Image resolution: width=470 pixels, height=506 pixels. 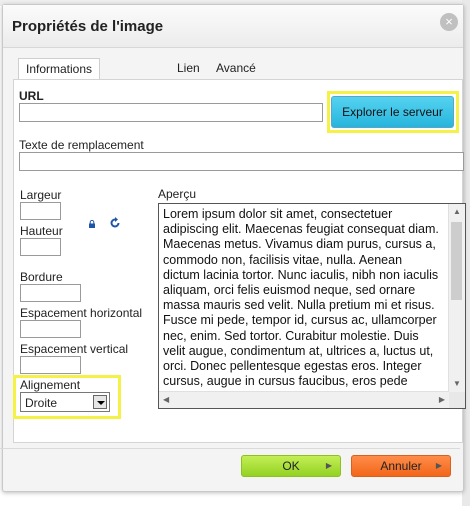 What do you see at coordinates (392, 112) in the screenshot?
I see `browse-server-button: Explorer le serveur` at bounding box center [392, 112].